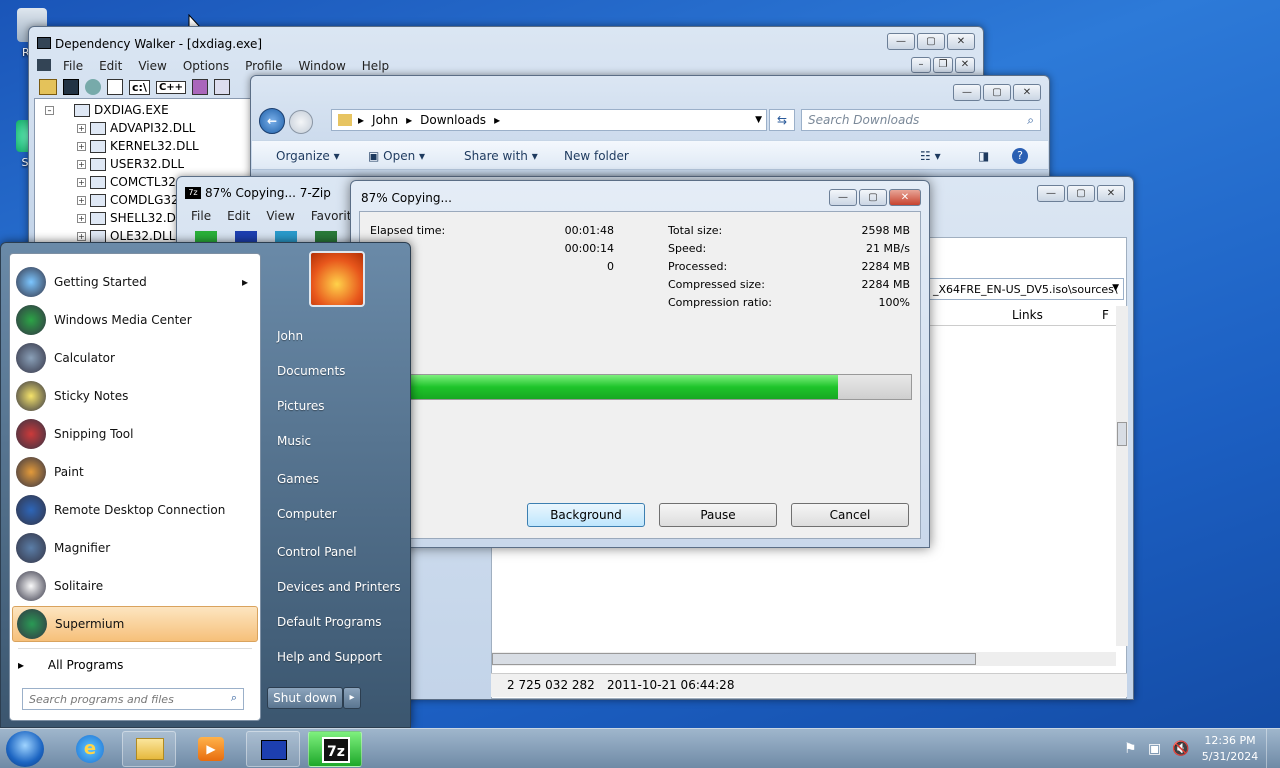 This screenshot has height=768, width=1280. I want to click on view-options-icon: ☷ ▾, so click(930, 156).